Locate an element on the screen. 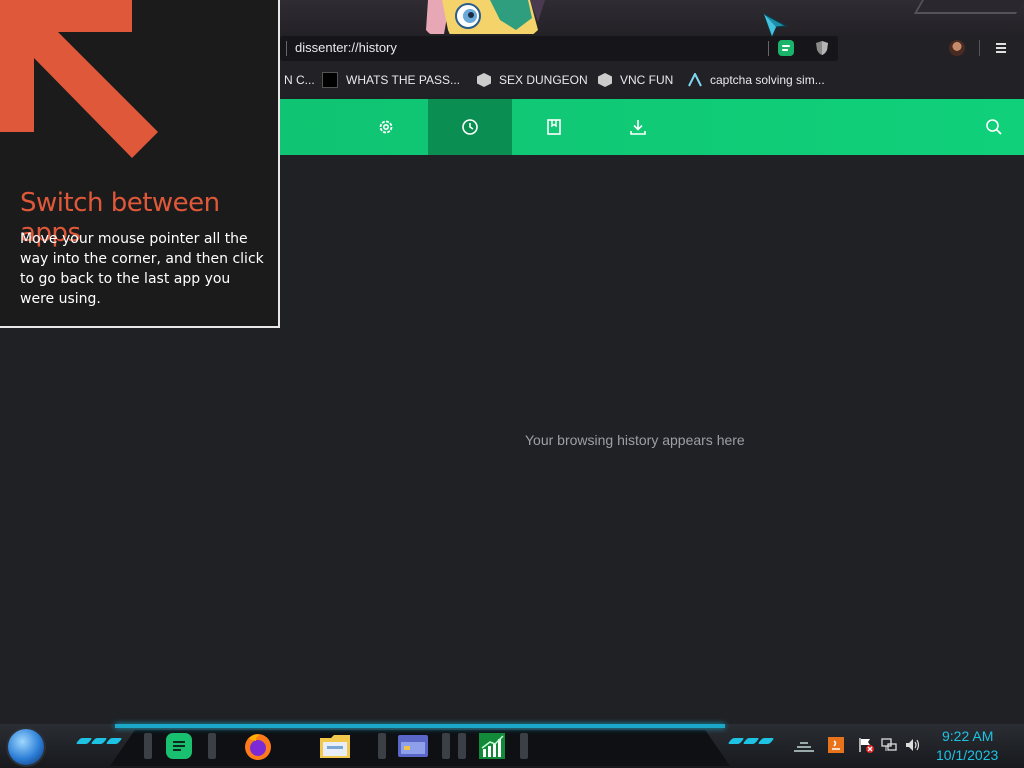 The height and width of the screenshot is (768, 1024). bookmark-label: VNC FUN is located at coordinates (647, 80).